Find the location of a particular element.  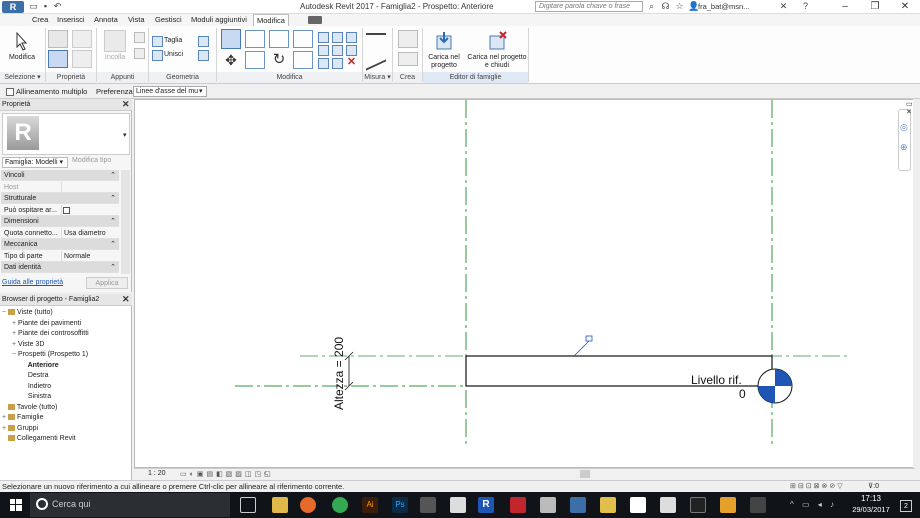

allineamento-multiplo-checkbox is located at coordinates (10, 92).